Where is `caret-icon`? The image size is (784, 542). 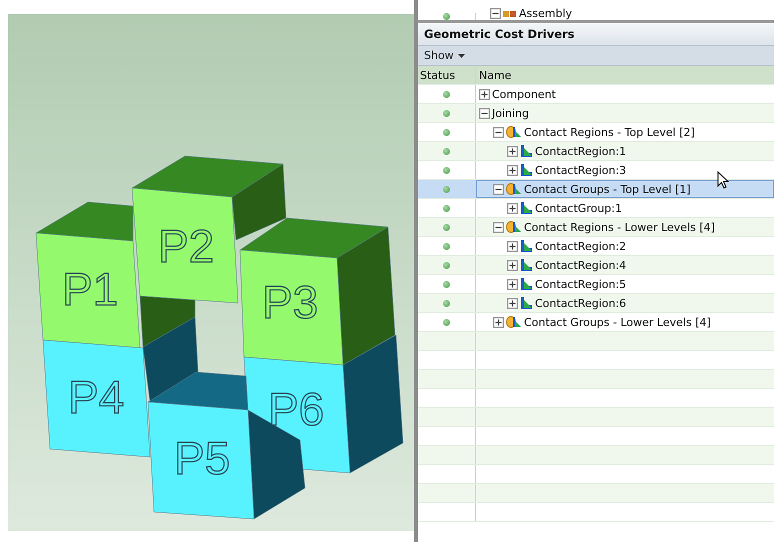 caret-icon is located at coordinates (461, 56).